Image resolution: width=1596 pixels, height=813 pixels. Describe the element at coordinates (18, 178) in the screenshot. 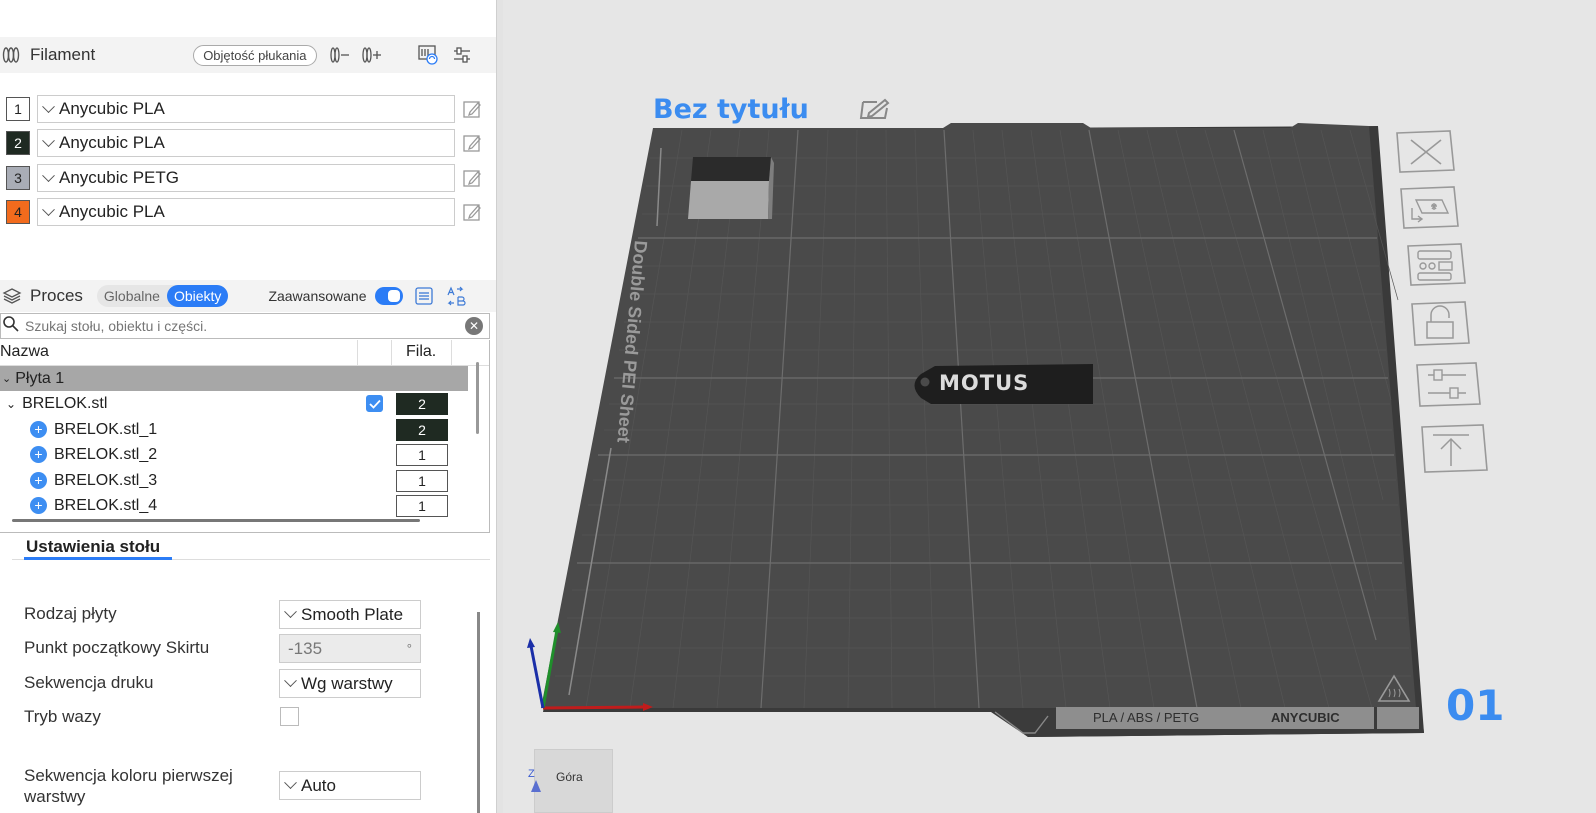

I see `filament-number-badge: 3` at that location.